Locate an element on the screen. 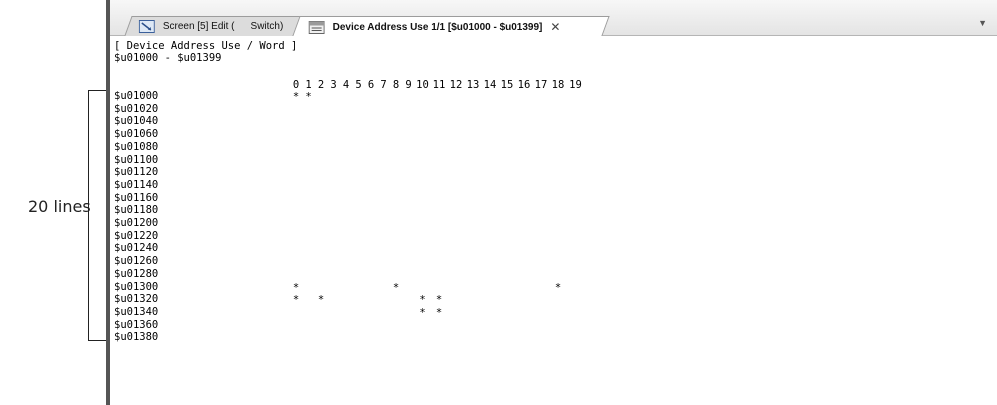 The image size is (997, 405). annotation-label: 20 lines is located at coordinates (59, 206).